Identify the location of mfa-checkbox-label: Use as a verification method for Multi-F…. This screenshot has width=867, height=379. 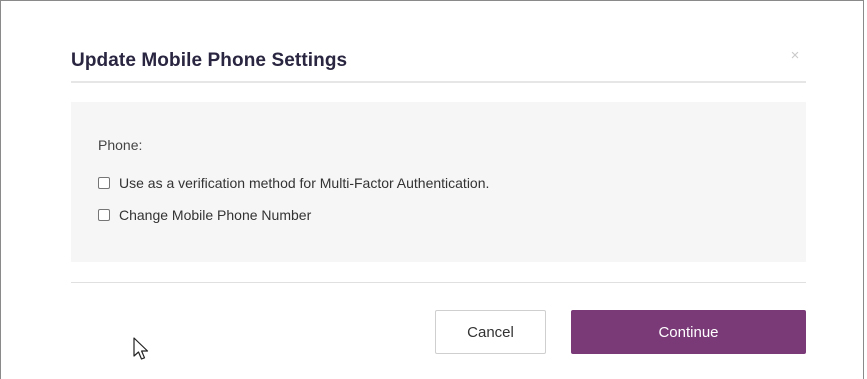
(304, 183).